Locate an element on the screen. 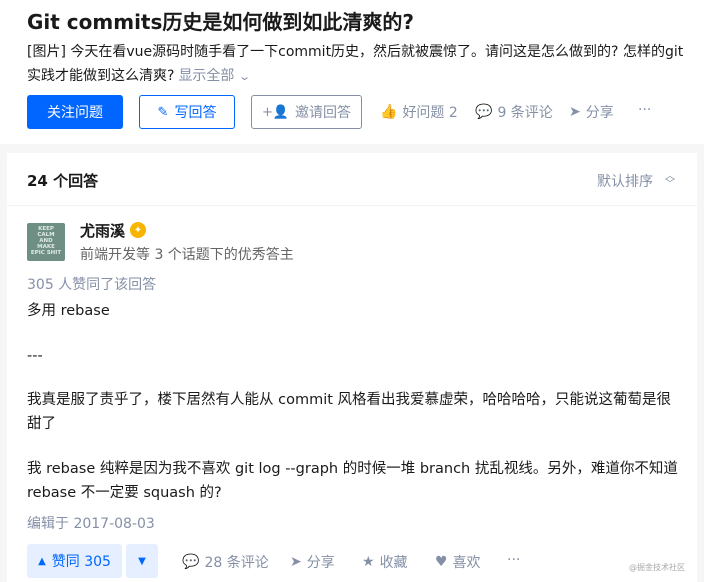 This screenshot has height=582, width=704. answer-share-label: 分享 is located at coordinates (320, 563).